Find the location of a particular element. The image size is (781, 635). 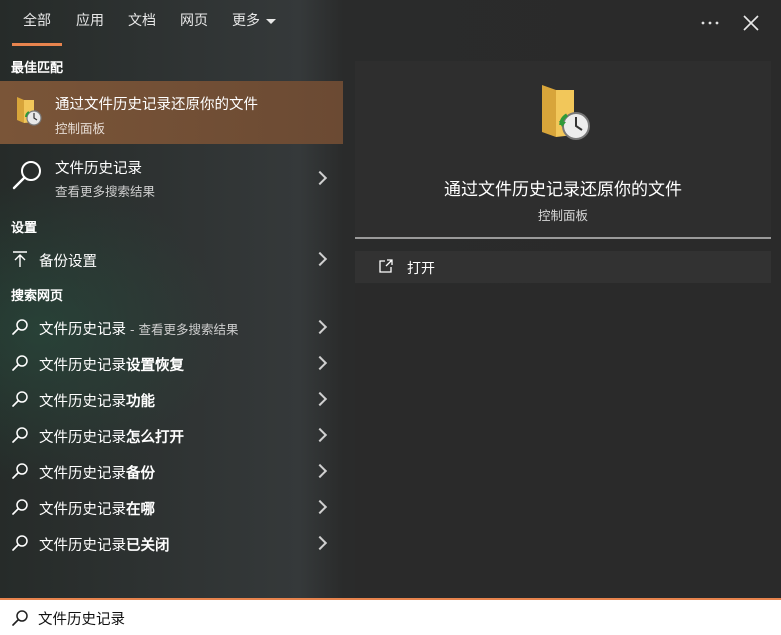

tab-documents: 文档 is located at coordinates (142, 23).